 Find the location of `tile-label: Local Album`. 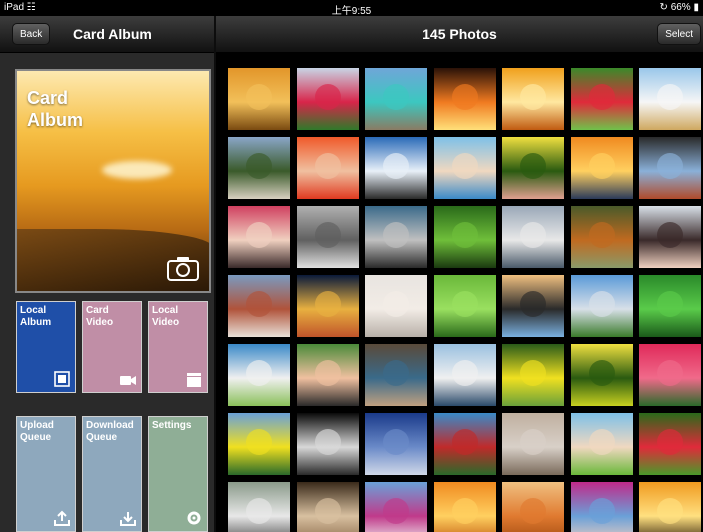

tile-label: Local Album is located at coordinates (35, 317).